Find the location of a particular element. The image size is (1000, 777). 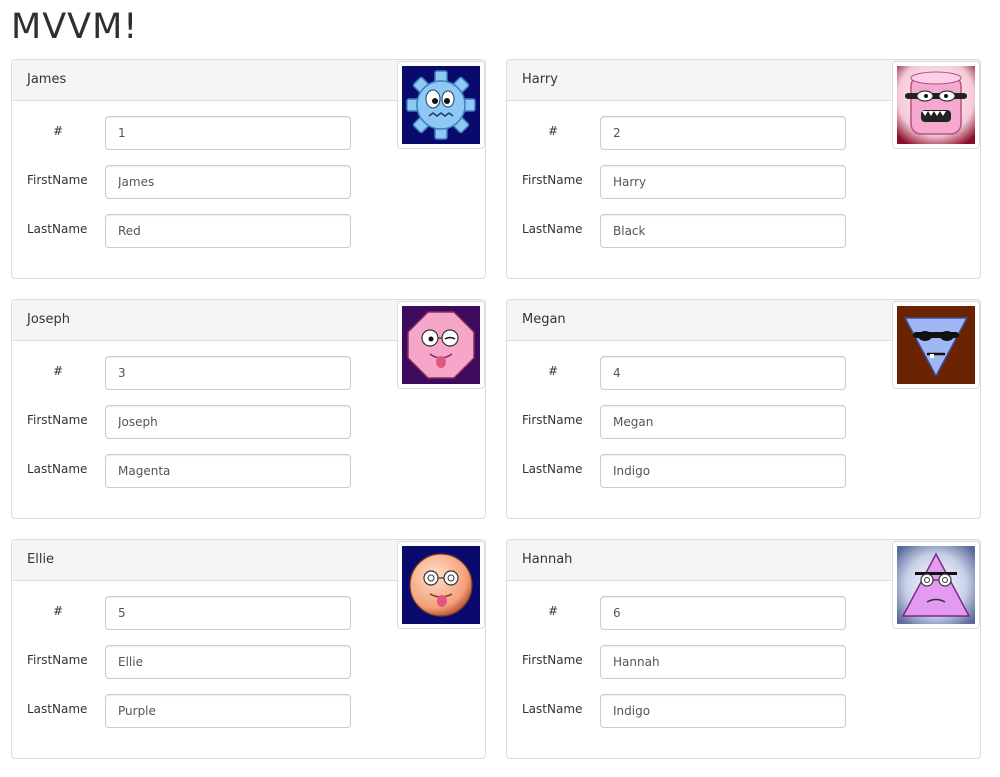

person-card: Megan # FirstName LastName is located at coordinates (743, 409).